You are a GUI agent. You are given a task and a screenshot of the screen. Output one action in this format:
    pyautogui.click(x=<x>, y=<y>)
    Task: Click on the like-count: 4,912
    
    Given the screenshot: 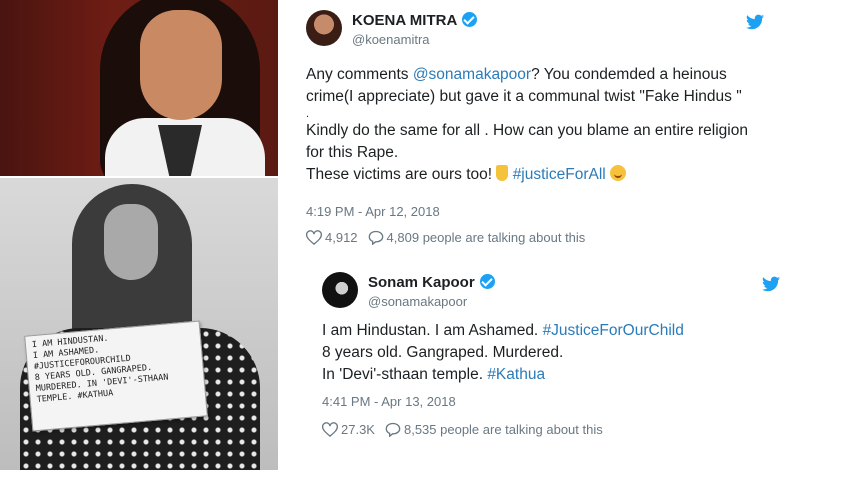 What is the action you would take?
    pyautogui.click(x=341, y=237)
    